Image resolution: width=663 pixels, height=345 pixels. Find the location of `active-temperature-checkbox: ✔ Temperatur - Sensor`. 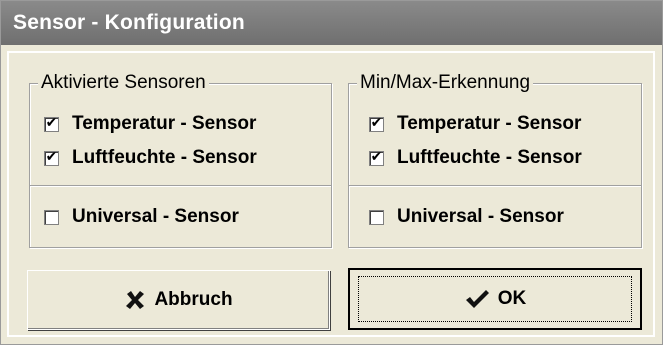

active-temperature-checkbox: ✔ Temperatur - Sensor is located at coordinates (150, 124).